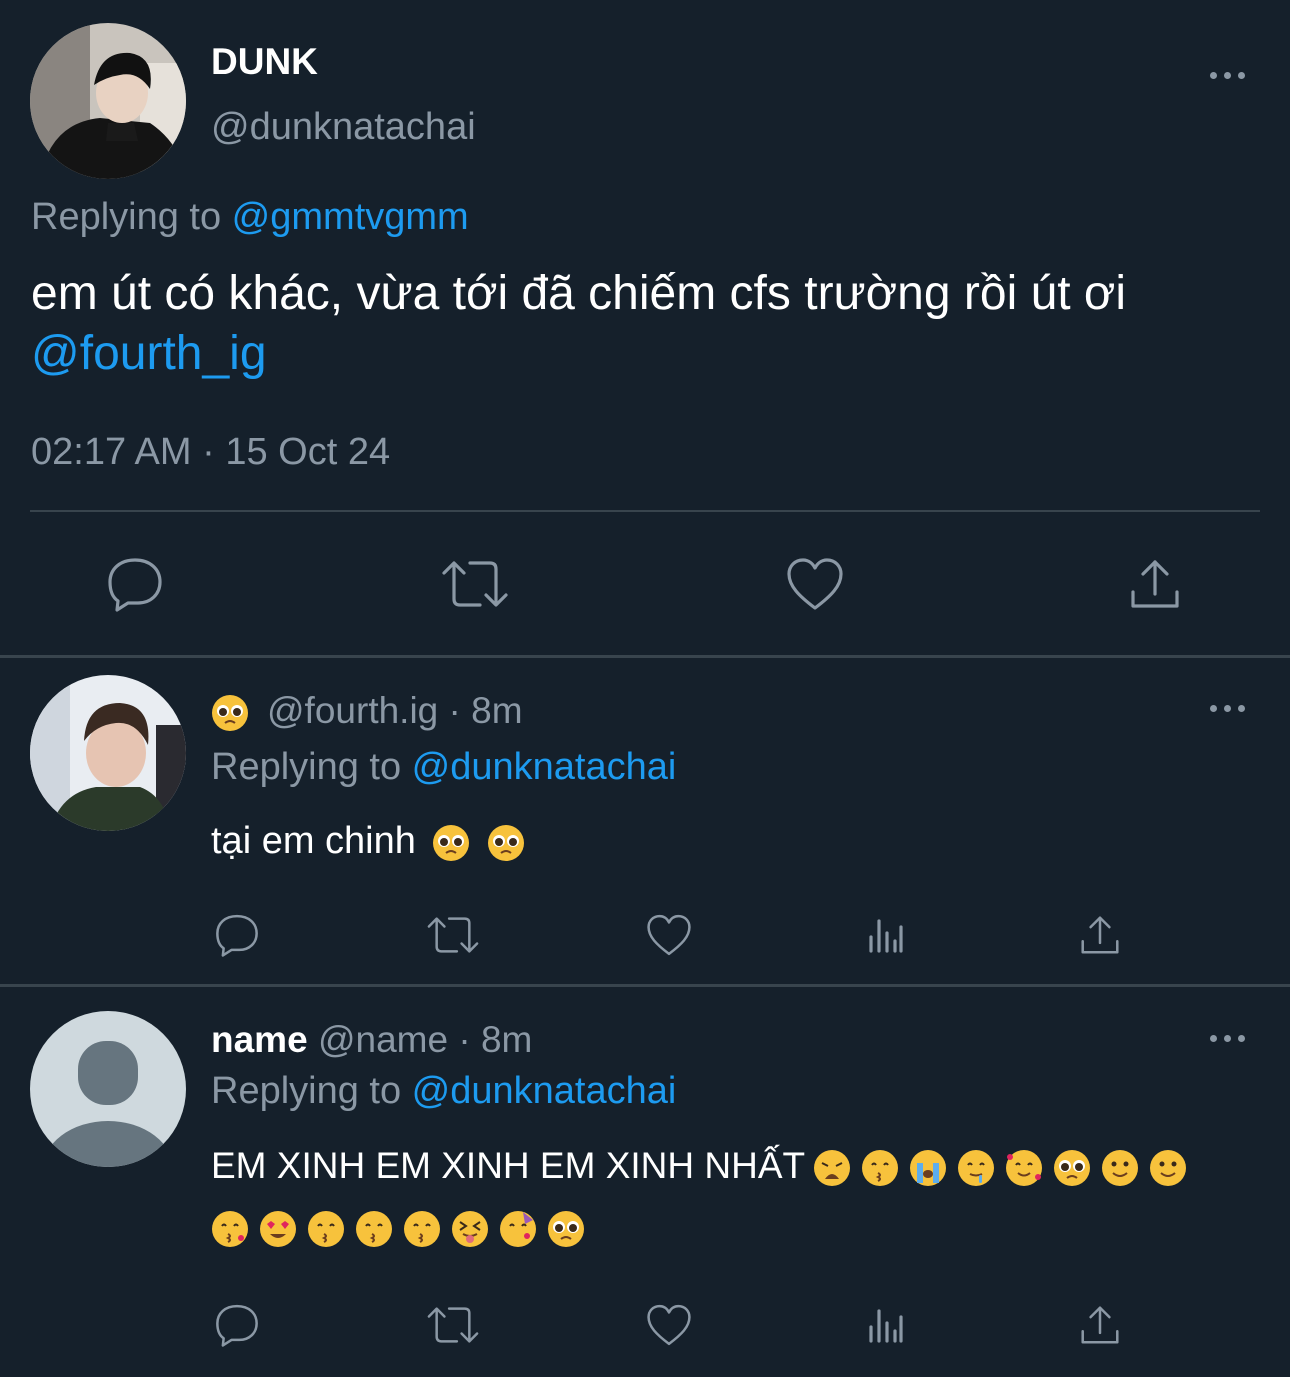 This screenshot has height=1377, width=1290. I want to click on face-holding-back-tears-icon, so click(566, 1229).